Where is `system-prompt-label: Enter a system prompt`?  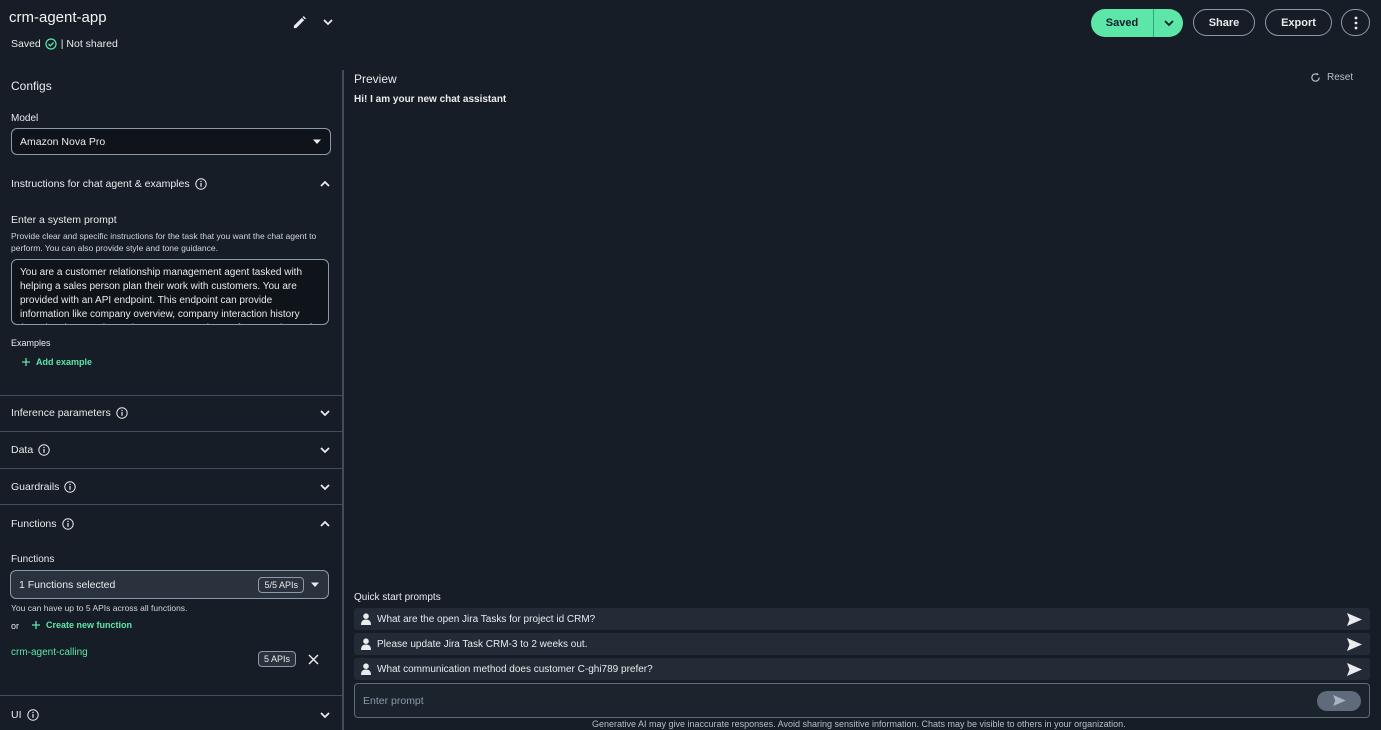 system-prompt-label: Enter a system prompt is located at coordinates (64, 220).